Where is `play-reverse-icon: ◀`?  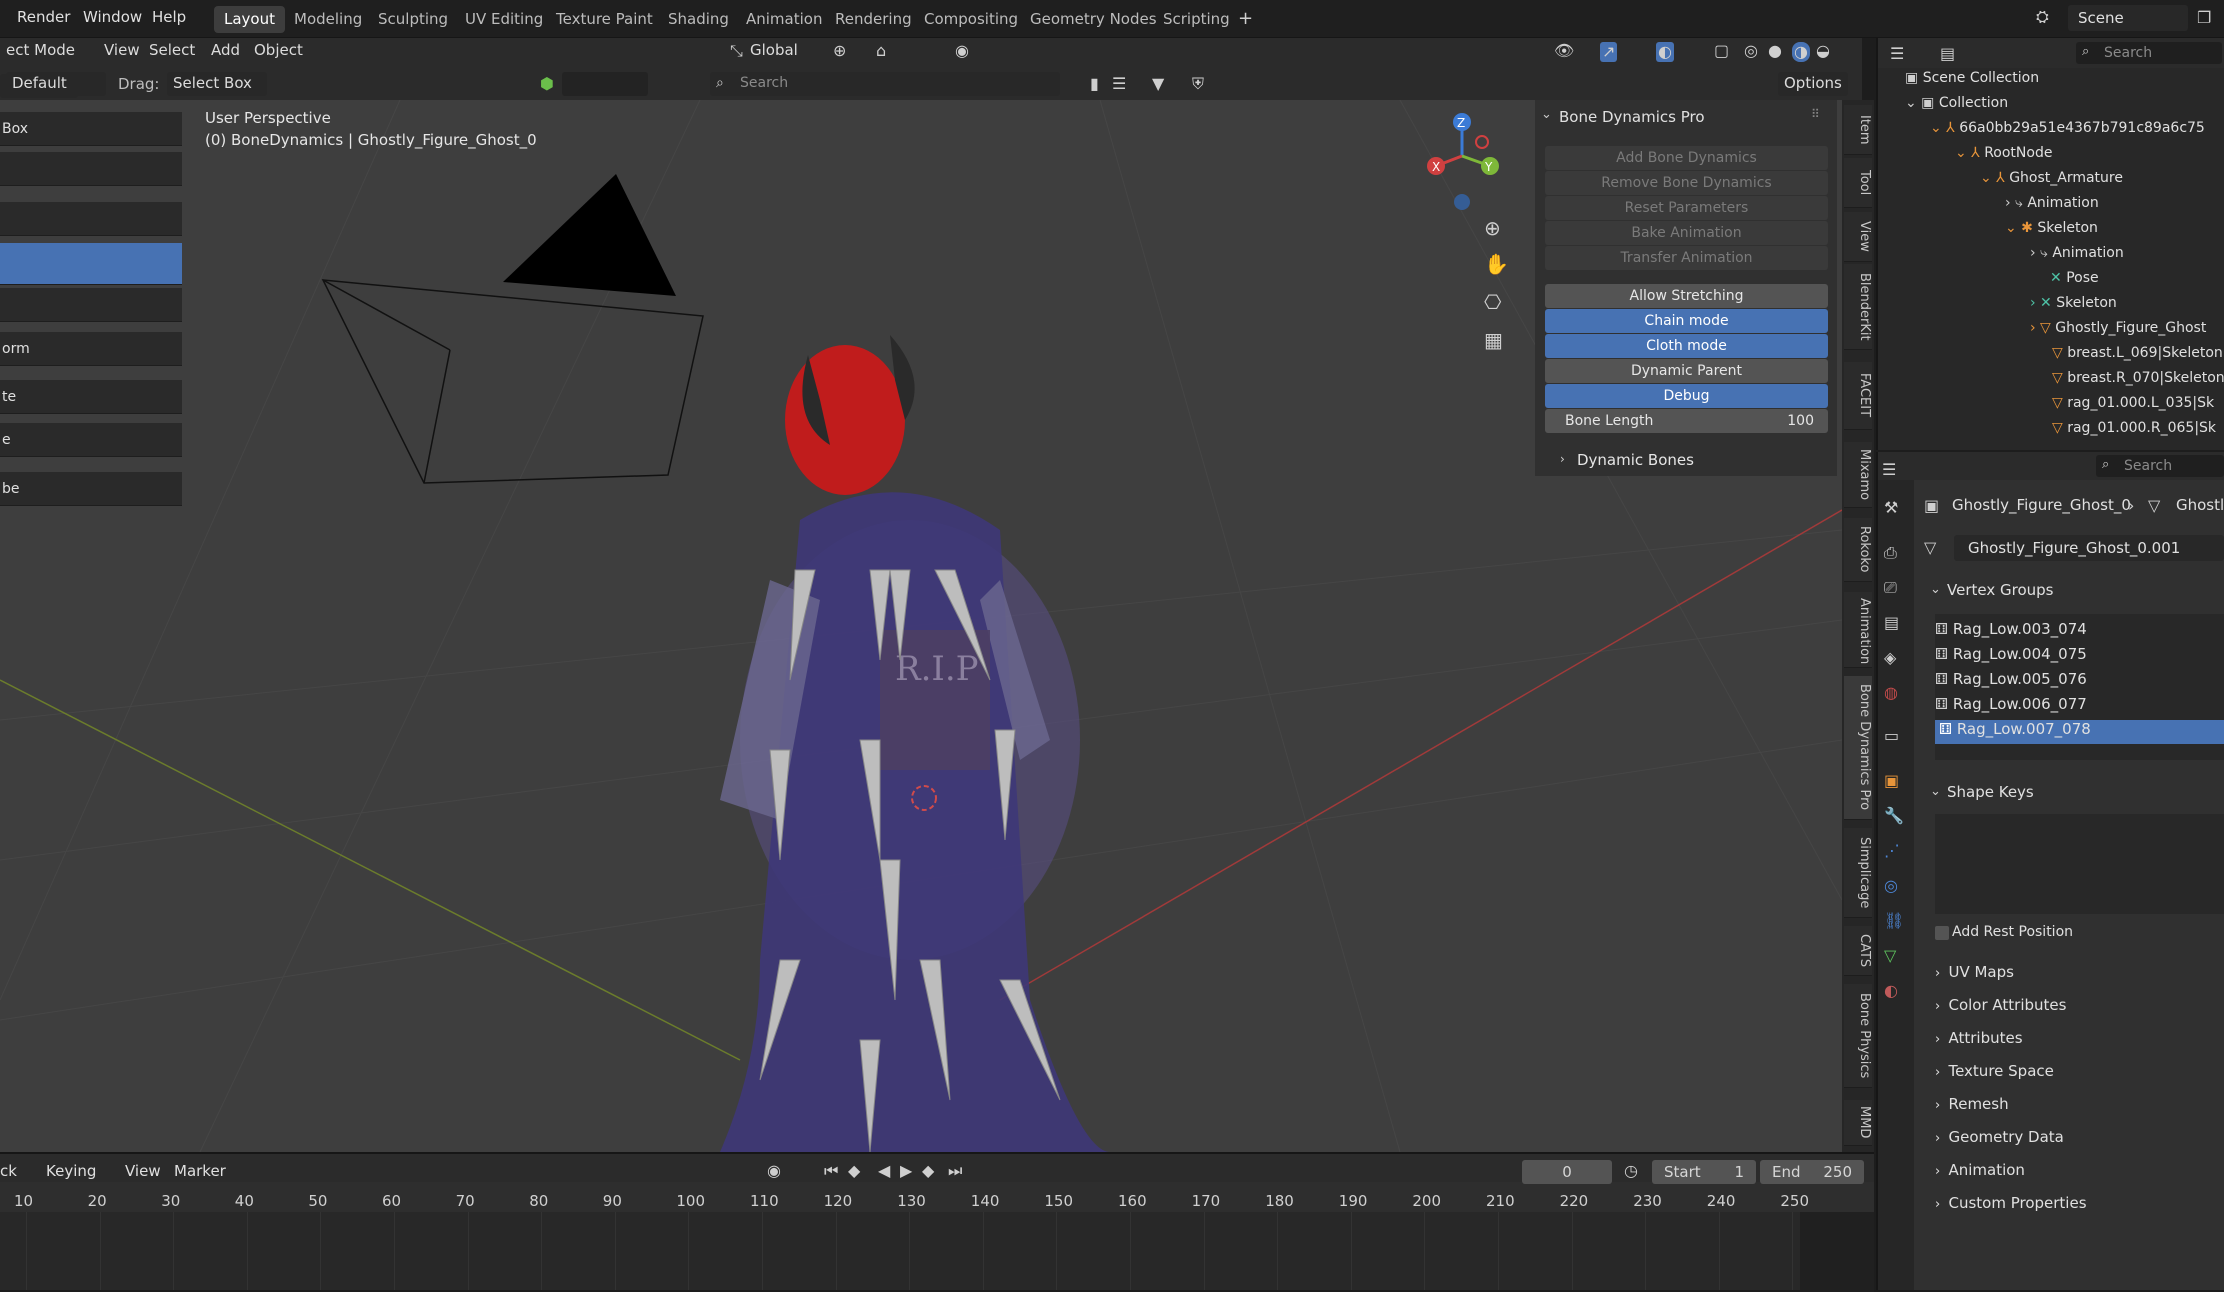
play-reverse-icon: ◀ is located at coordinates (884, 1171).